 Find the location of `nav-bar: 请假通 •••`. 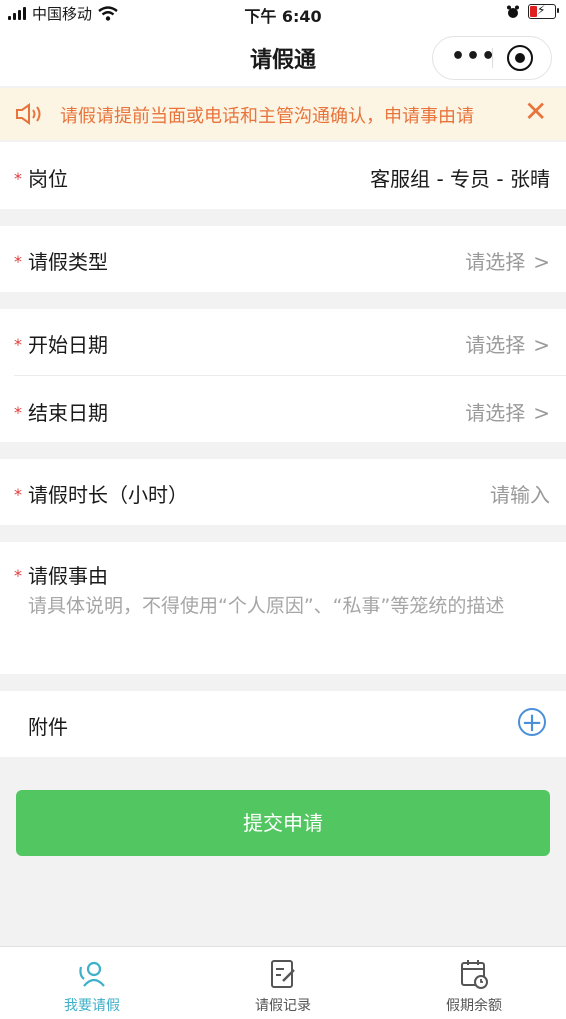

nav-bar: 请假通 ••• is located at coordinates (283, 57).